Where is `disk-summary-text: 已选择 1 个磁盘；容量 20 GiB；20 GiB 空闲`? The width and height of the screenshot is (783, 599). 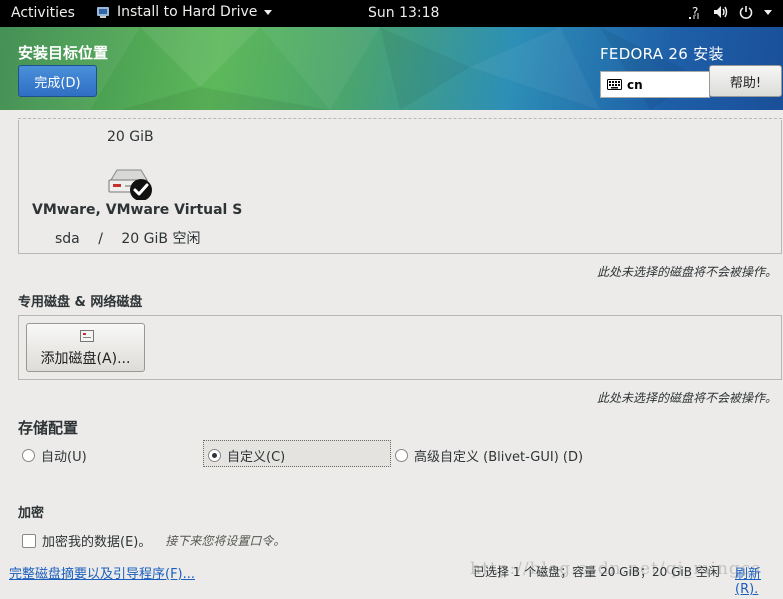
disk-summary-text: 已选择 1 个磁盘；容量 20 GiB；20 GiB 空闲 is located at coordinates (596, 572).